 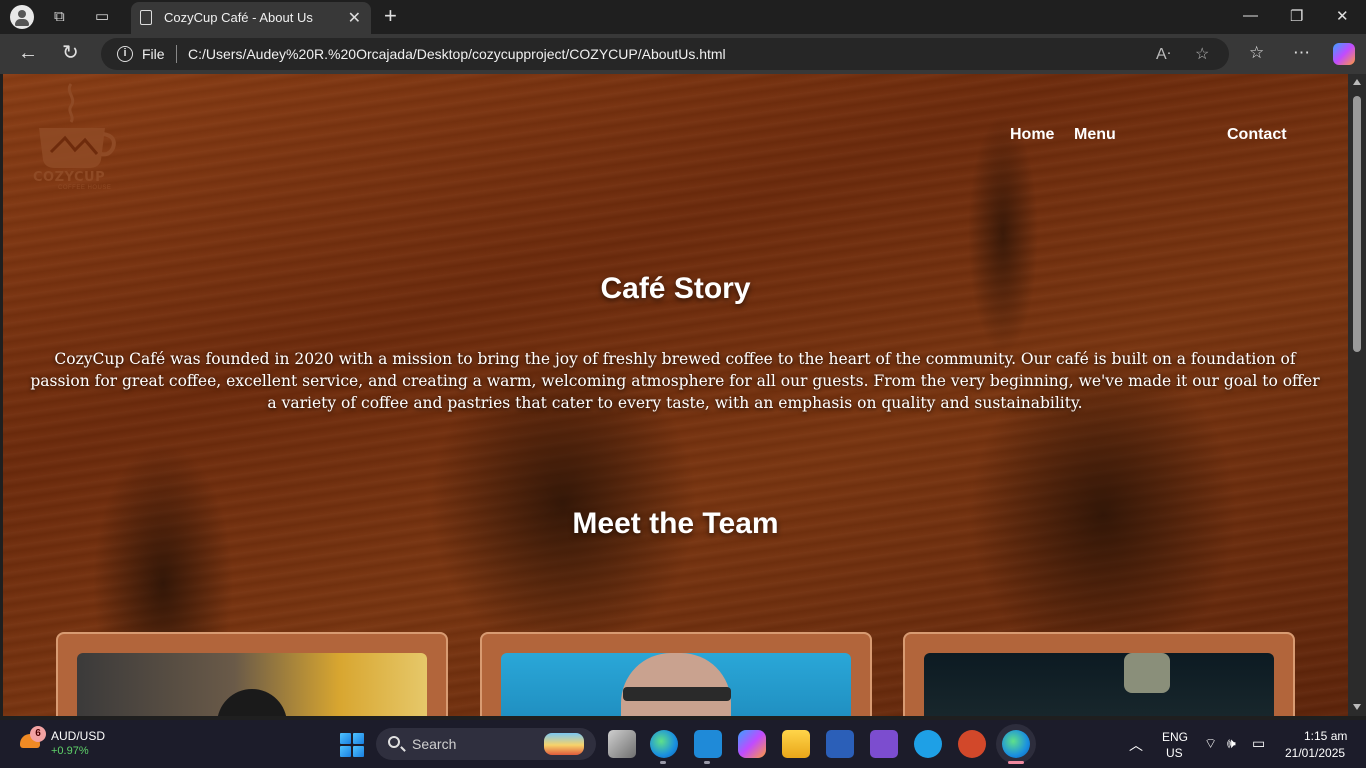 I want to click on profile-icon, so click(x=22, y=17).